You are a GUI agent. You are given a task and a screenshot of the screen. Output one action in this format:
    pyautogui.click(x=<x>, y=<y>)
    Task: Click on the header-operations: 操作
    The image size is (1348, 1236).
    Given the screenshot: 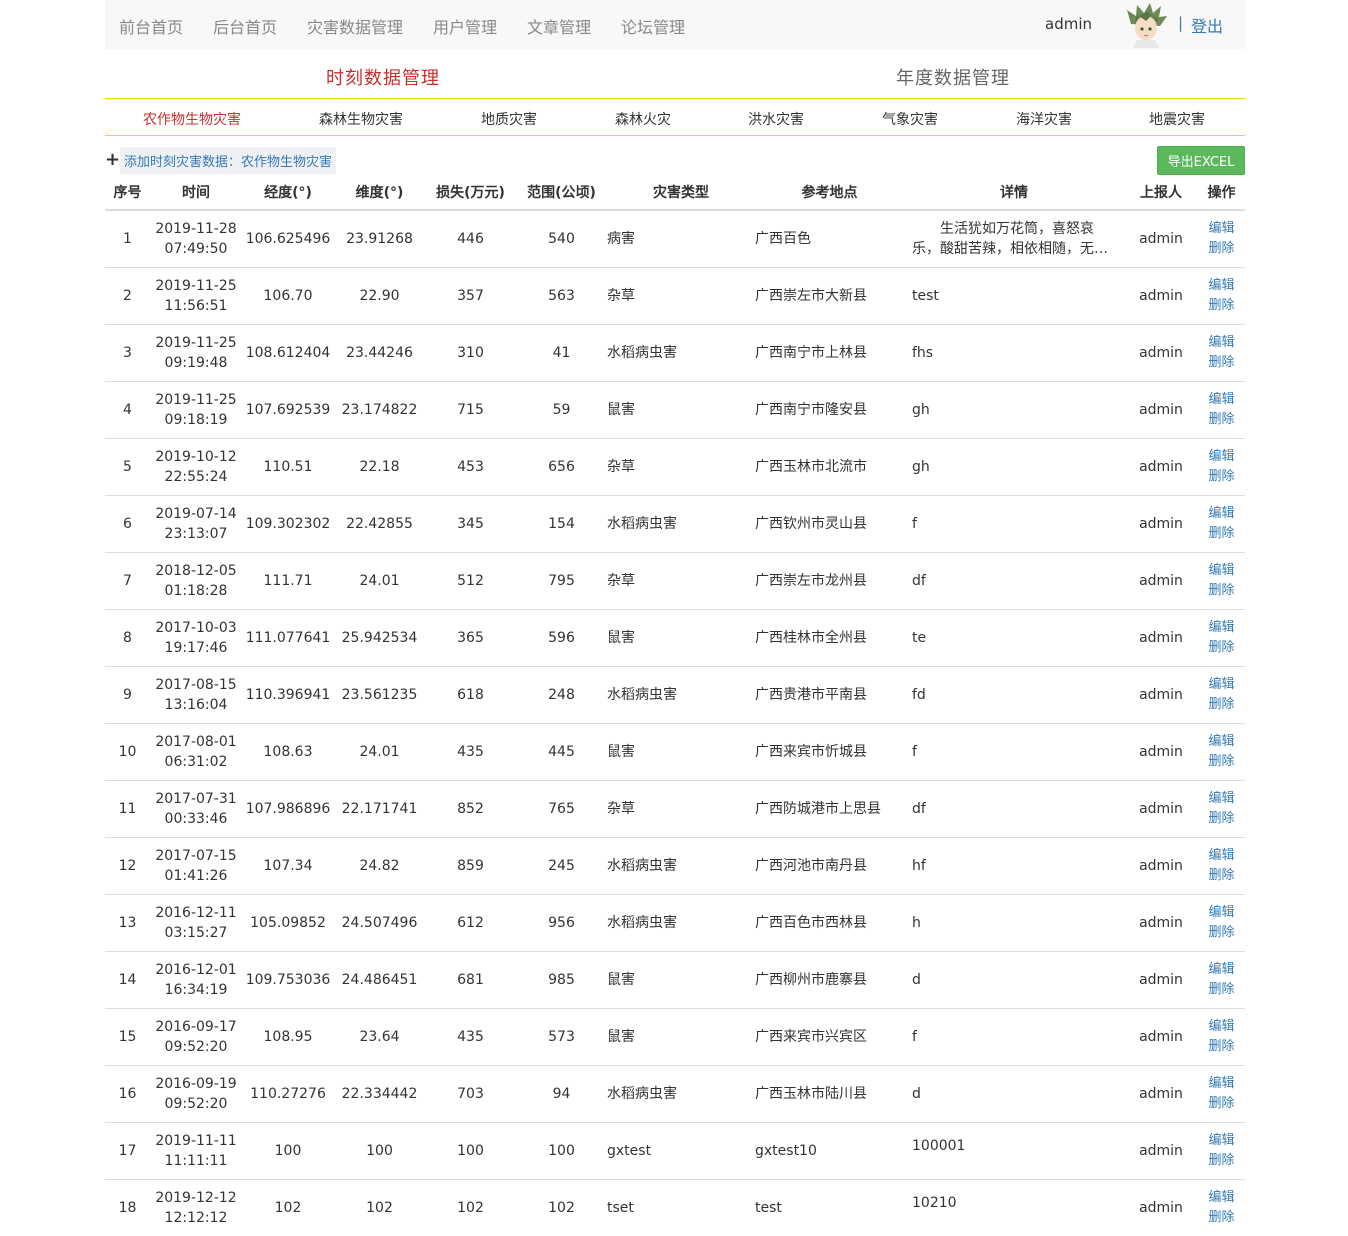 What is the action you would take?
    pyautogui.click(x=1221, y=192)
    